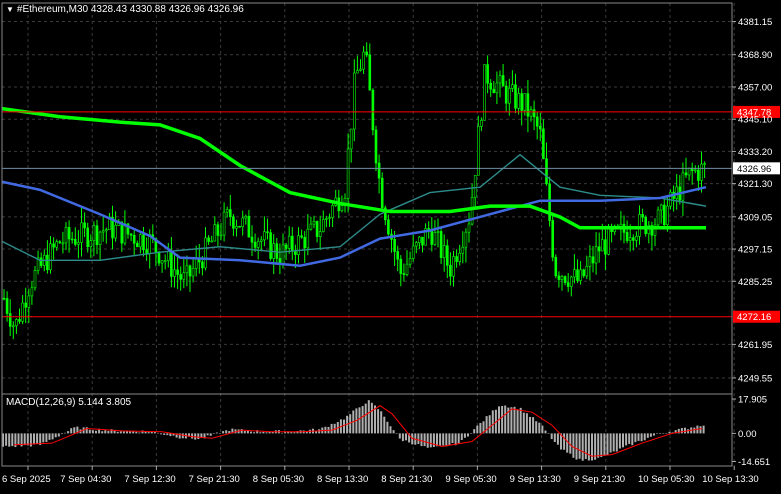 The image size is (781, 494). What do you see at coordinates (755, 120) in the screenshot?
I see `price-axis-label: 4345.10` at bounding box center [755, 120].